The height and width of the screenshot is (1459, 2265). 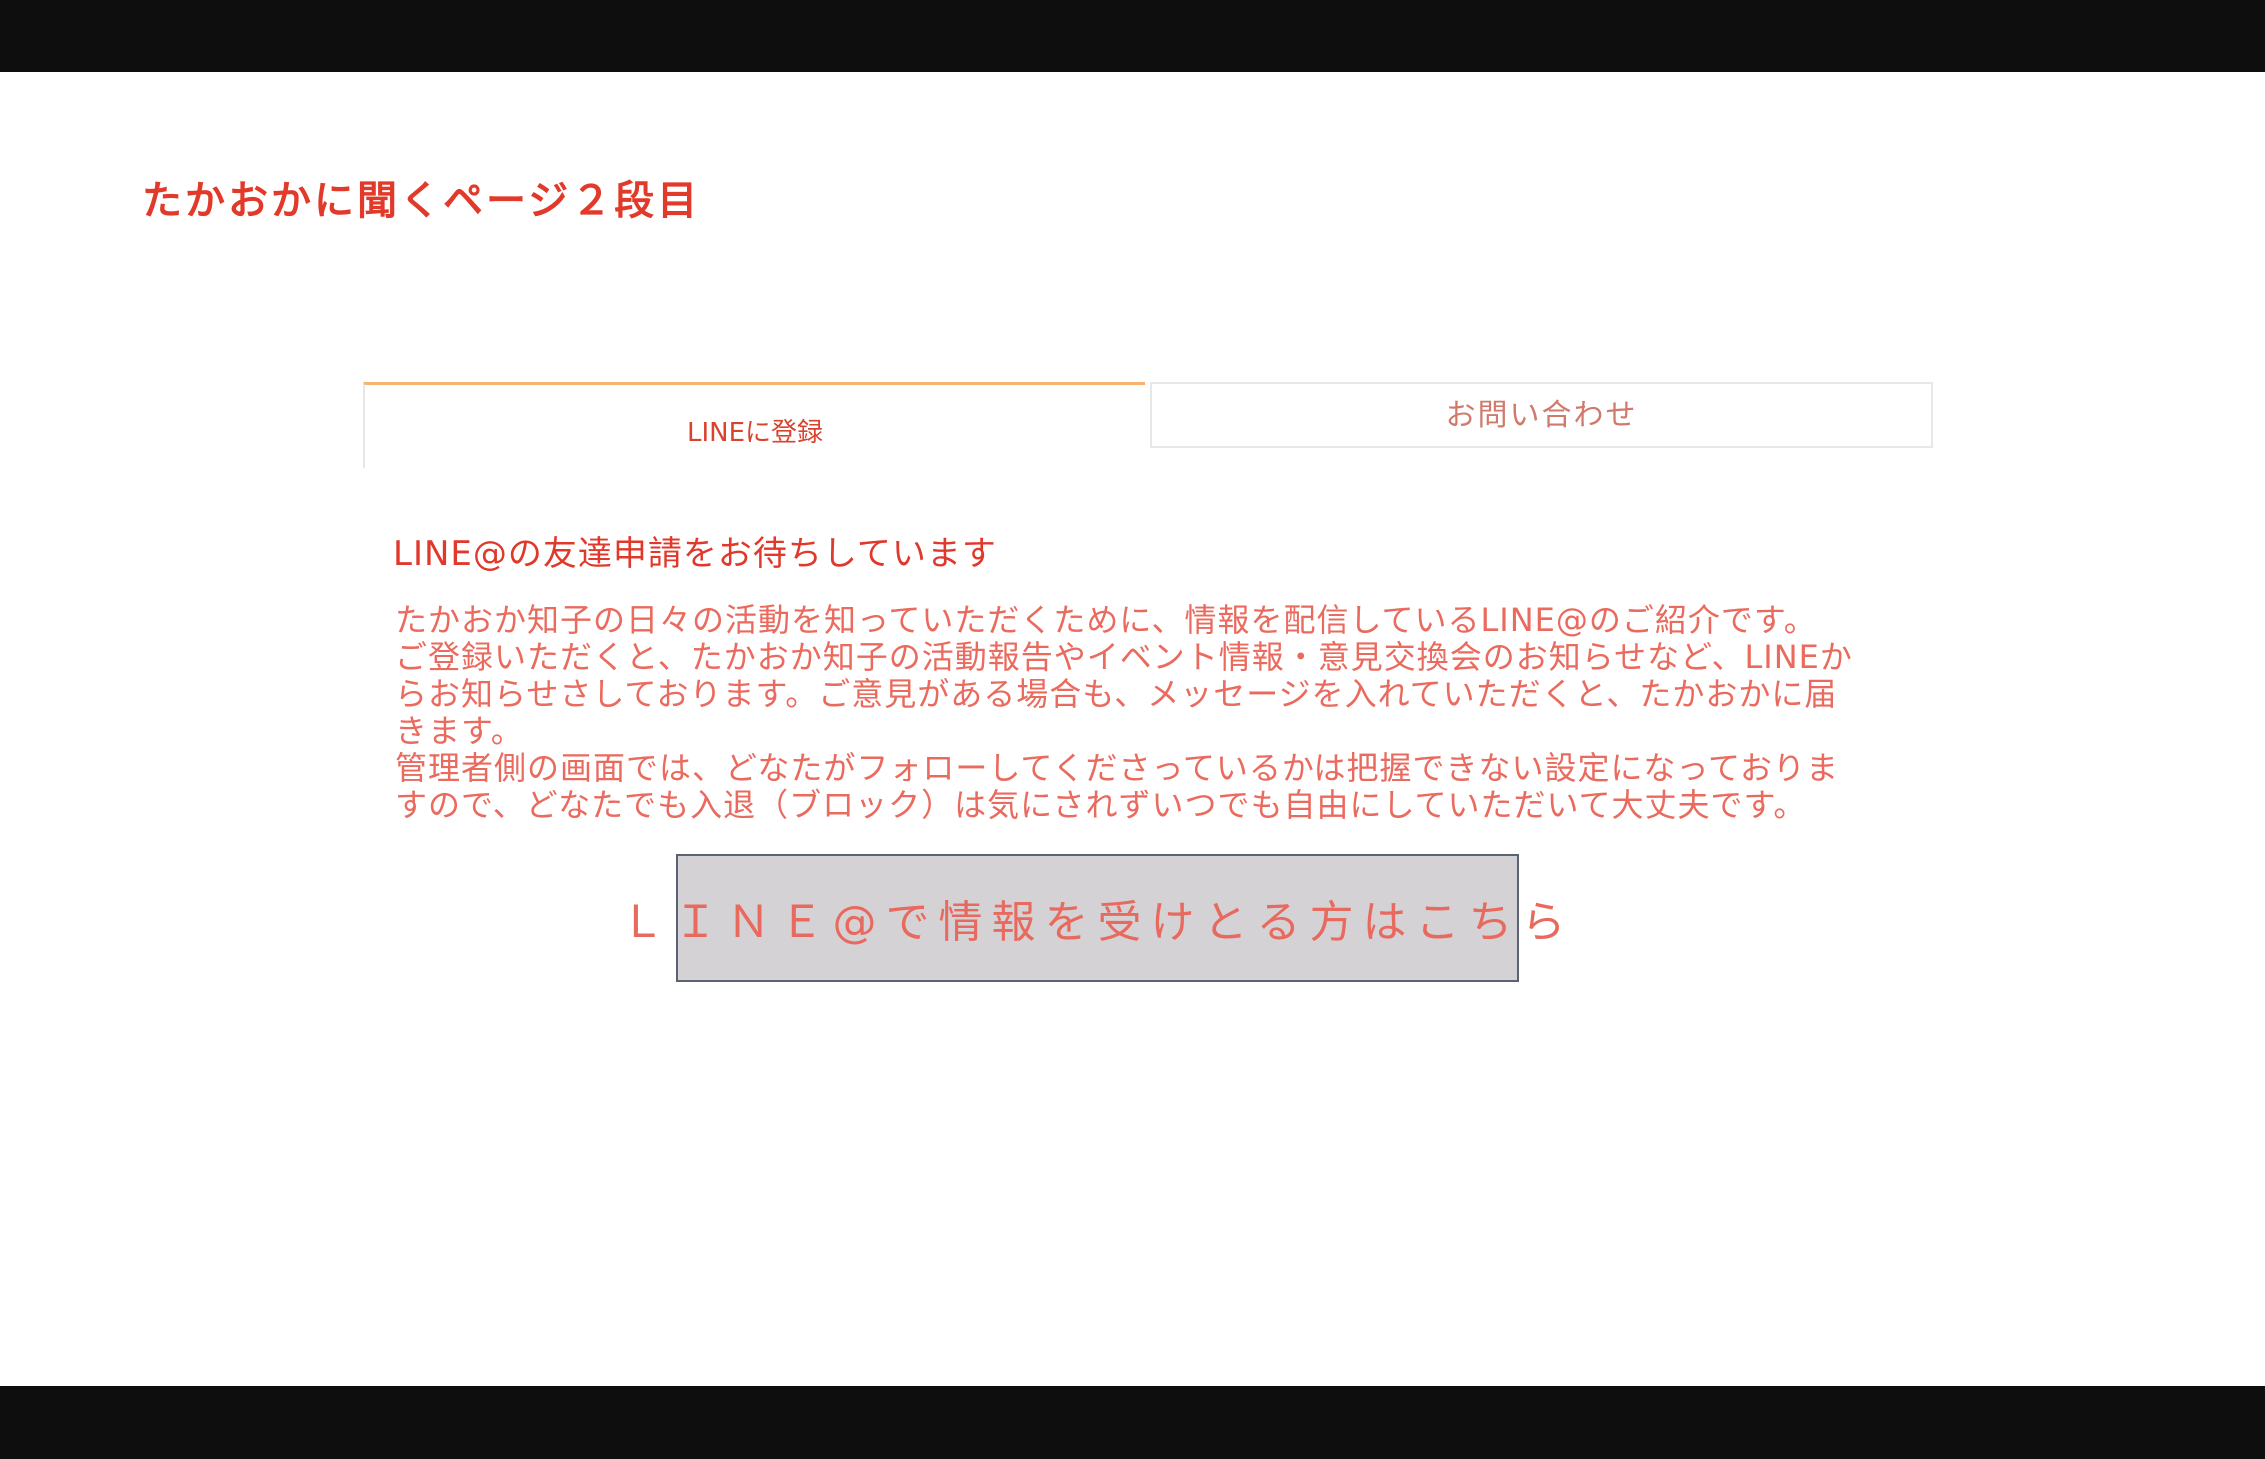 I want to click on tab-contact: お問い合わせ, so click(x=1541, y=415).